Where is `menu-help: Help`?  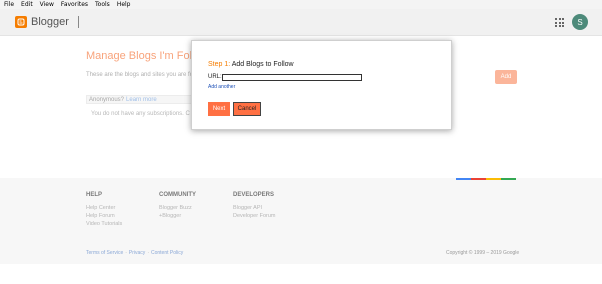 menu-help: Help is located at coordinates (124, 4).